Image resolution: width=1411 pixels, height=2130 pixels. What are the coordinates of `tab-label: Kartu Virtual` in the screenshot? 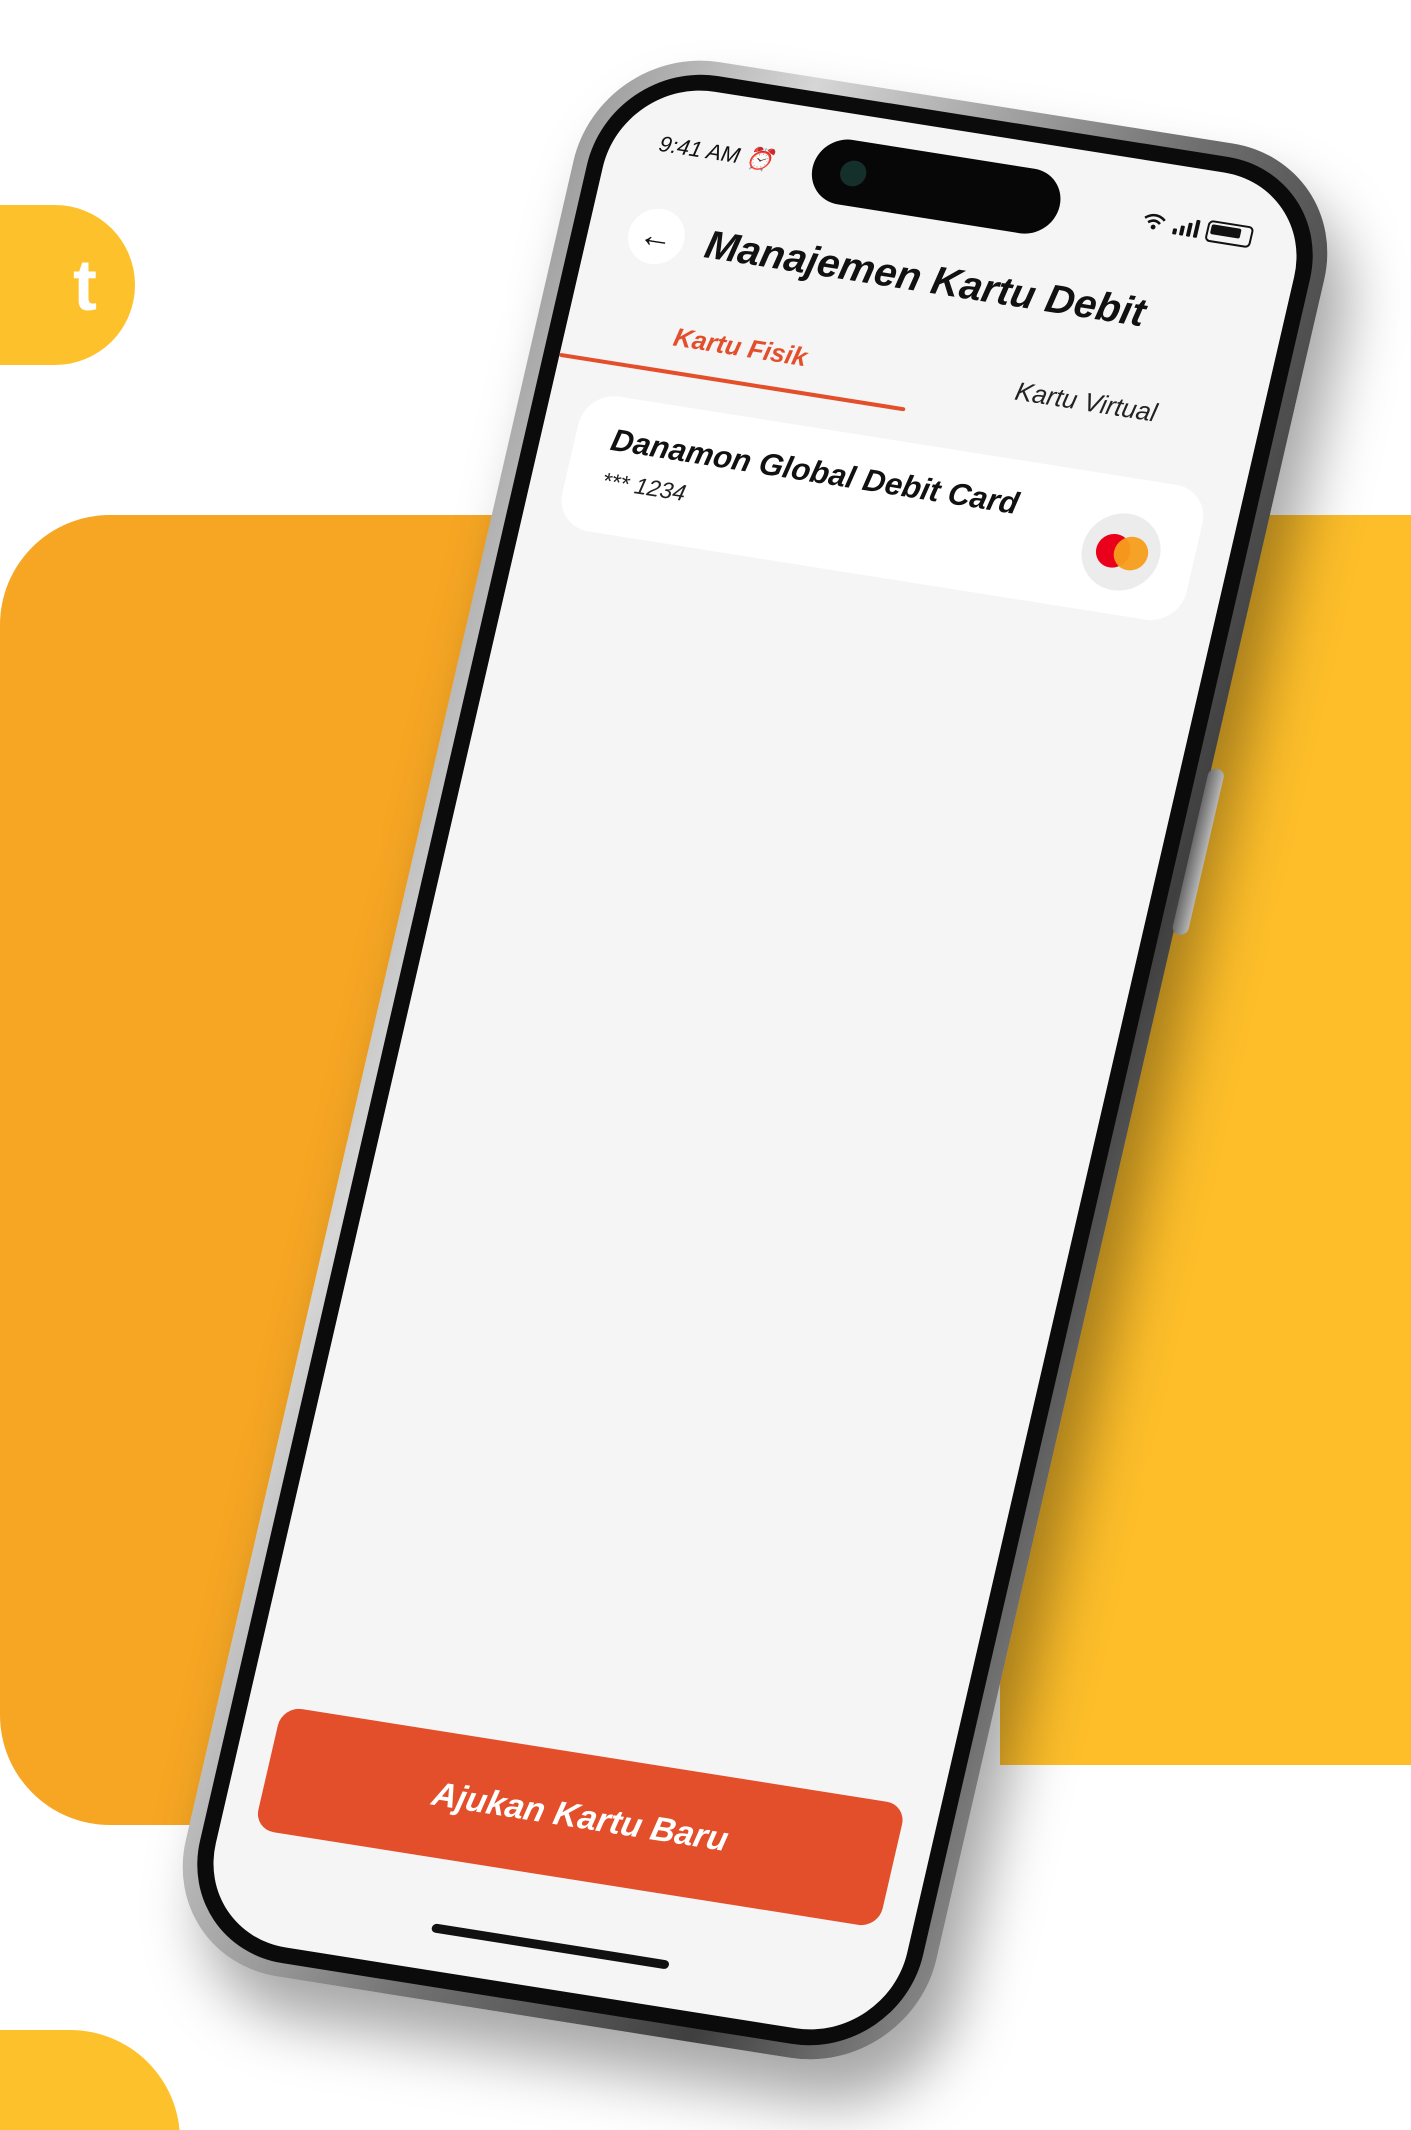 It's located at (1086, 401).